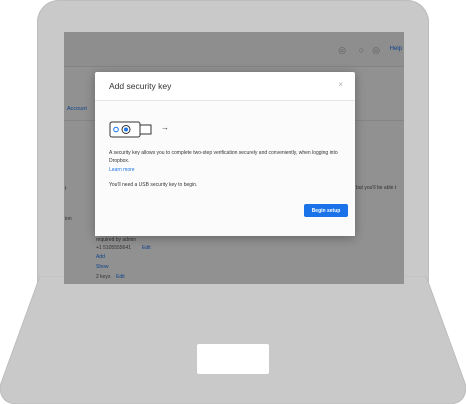  I want to click on dialog-header: Add security key ×, so click(225, 86).